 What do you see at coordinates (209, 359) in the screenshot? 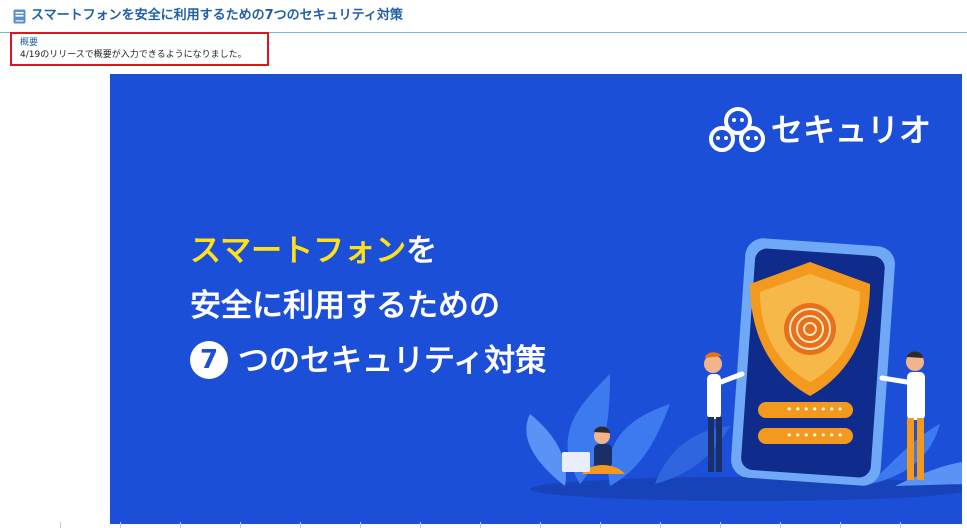
I see `number-badge: 7` at bounding box center [209, 359].